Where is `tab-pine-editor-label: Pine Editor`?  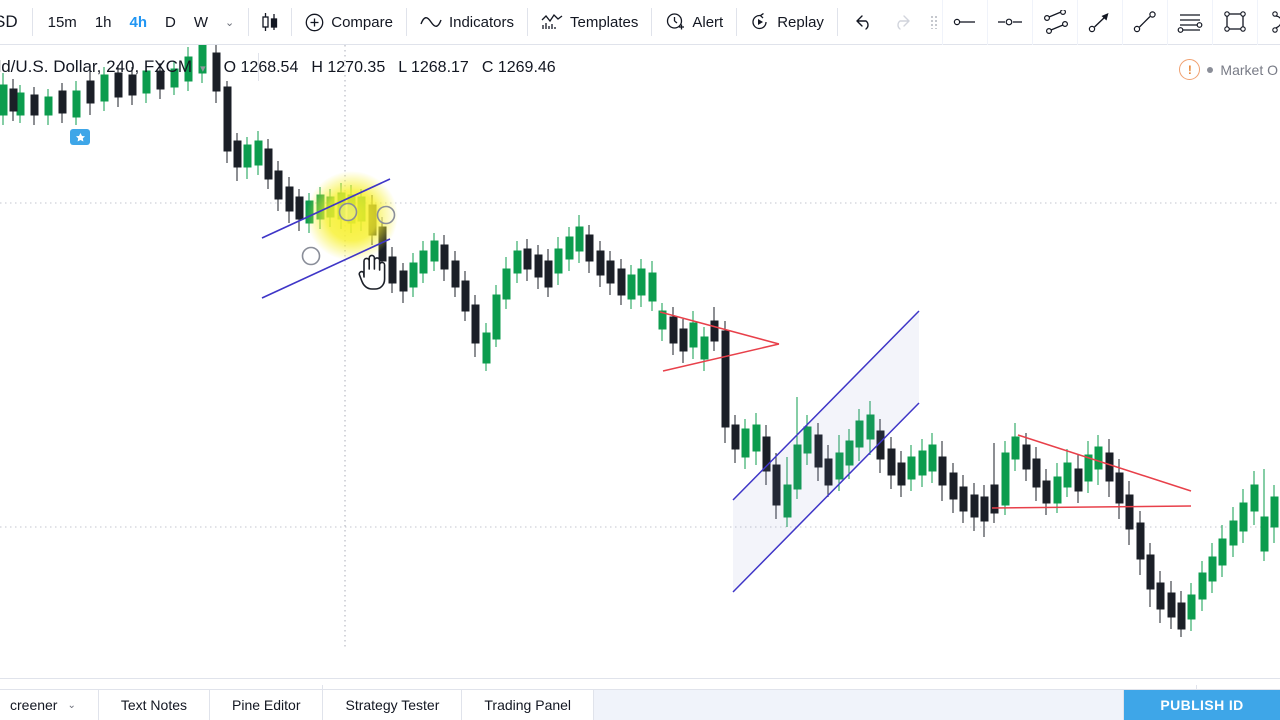
tab-pine-editor-label: Pine Editor is located at coordinates (266, 705).